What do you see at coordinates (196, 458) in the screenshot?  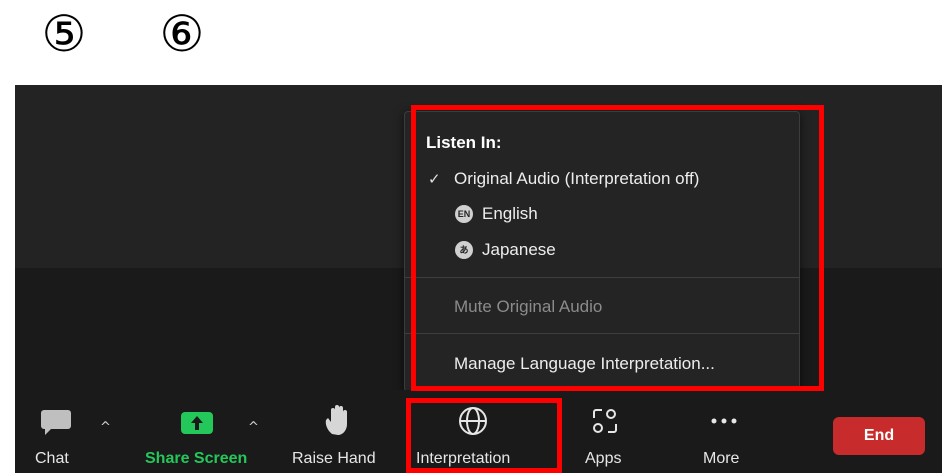 I see `share-screen-label: Share Screen` at bounding box center [196, 458].